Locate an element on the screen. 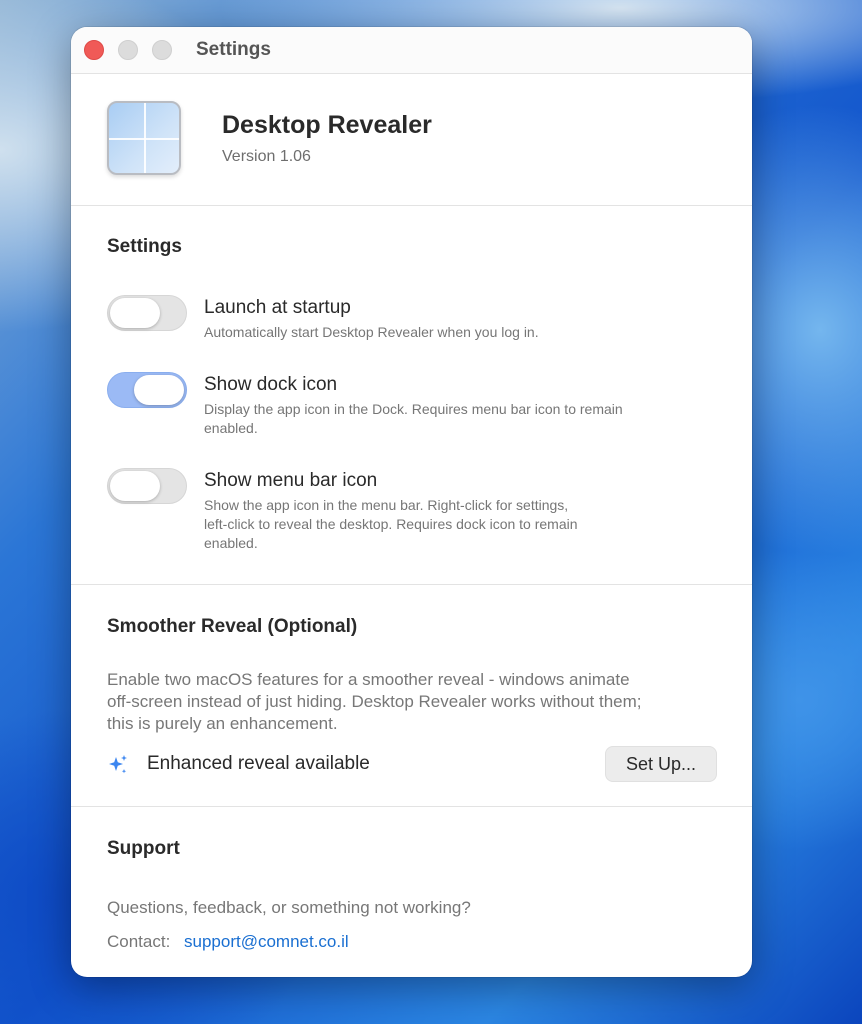 The width and height of the screenshot is (862, 1024). app-header: Desktop Revealer Version 1.06 is located at coordinates (411, 140).